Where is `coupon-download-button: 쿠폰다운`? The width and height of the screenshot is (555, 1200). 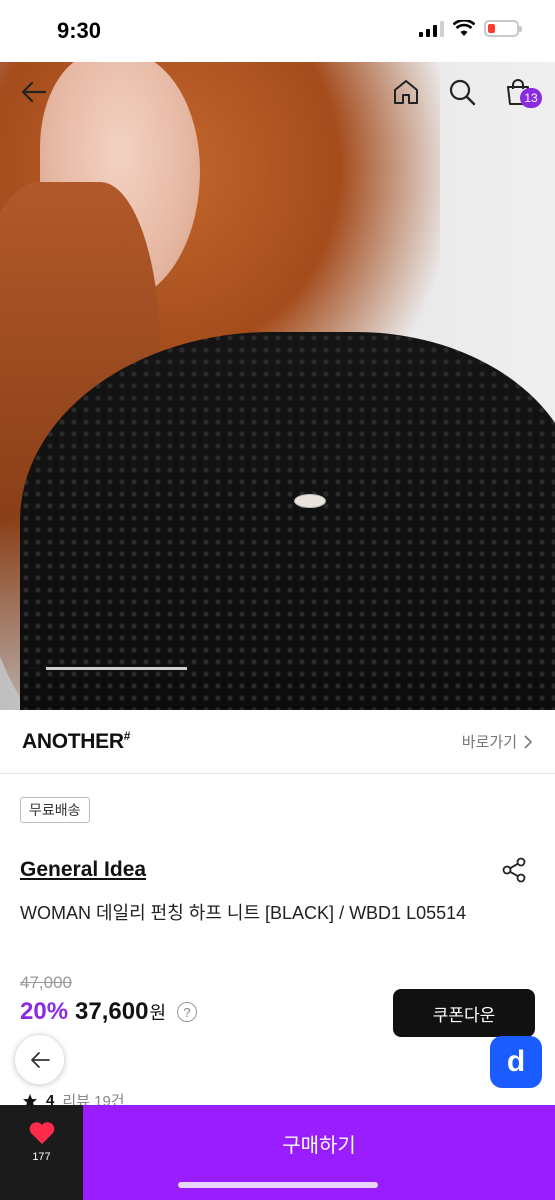
coupon-download-button: 쿠폰다운 is located at coordinates (464, 1013).